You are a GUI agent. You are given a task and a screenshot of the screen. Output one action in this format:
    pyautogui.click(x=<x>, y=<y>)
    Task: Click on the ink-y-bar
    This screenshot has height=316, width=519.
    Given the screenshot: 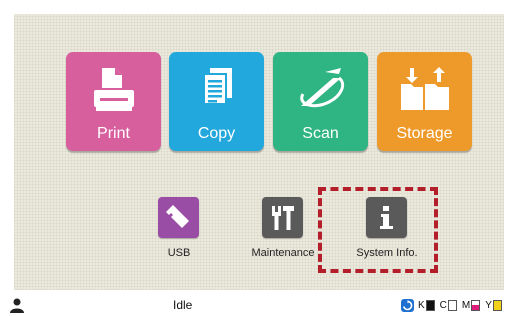 What is the action you would take?
    pyautogui.click(x=497, y=305)
    